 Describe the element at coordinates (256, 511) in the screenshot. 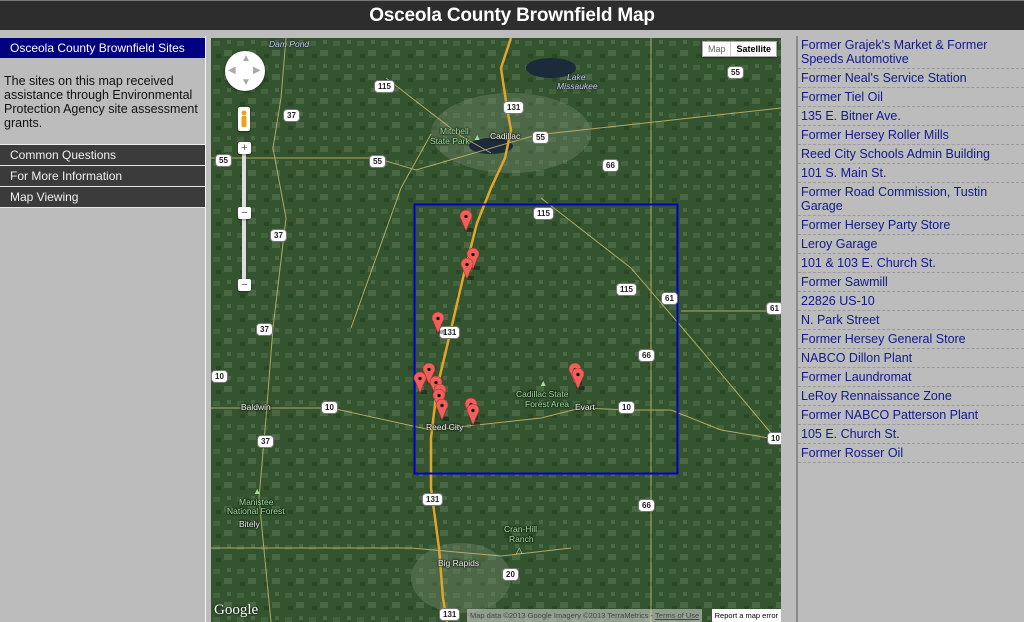

I see `label-manistee-2: National Forest` at that location.